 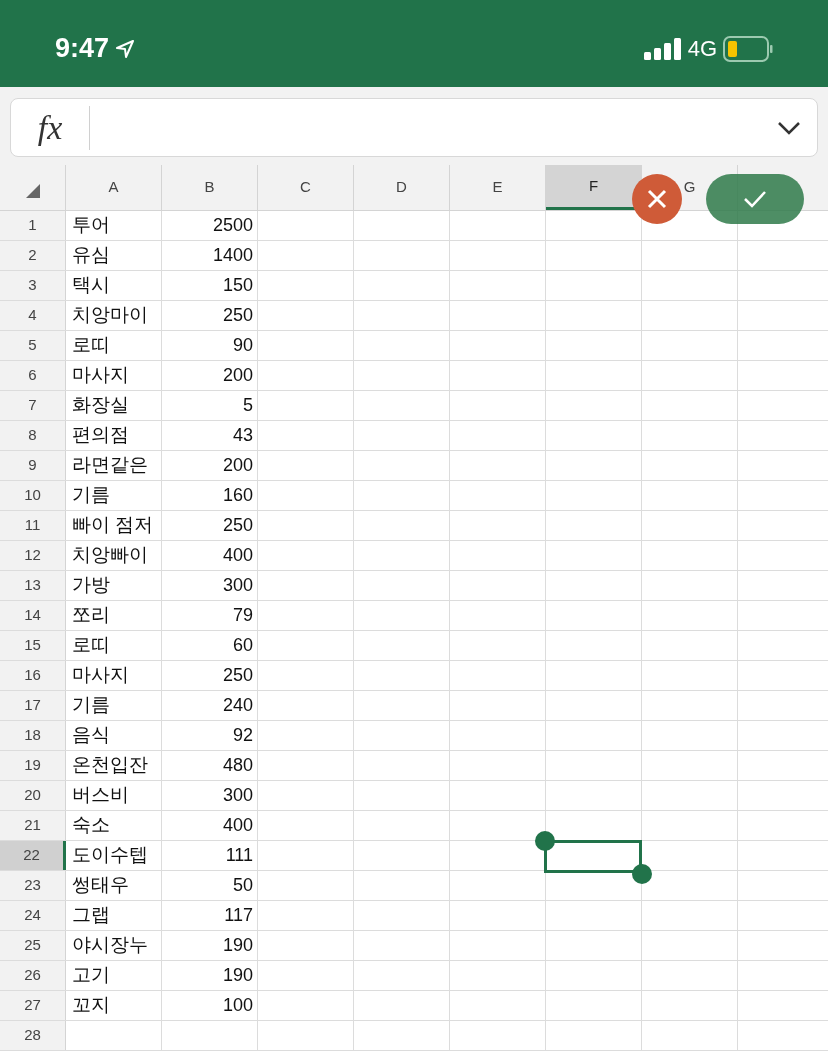 I want to click on table-cell-text: 택시, so click(x=91, y=285).